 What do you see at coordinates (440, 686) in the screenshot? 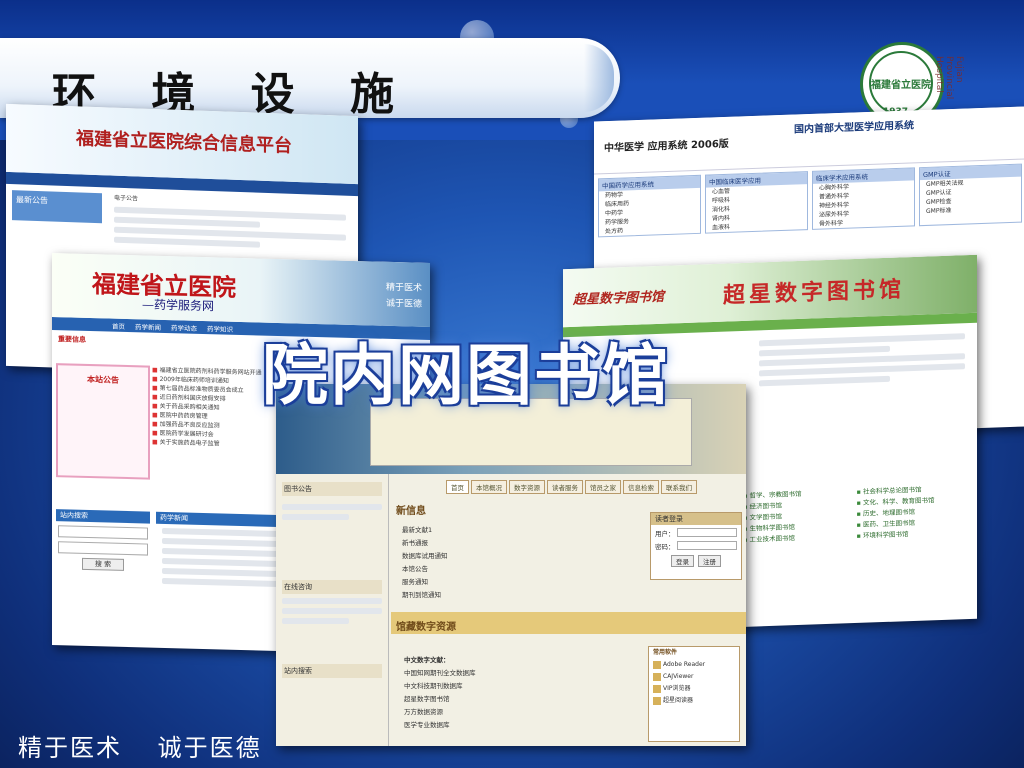
I see `chinese-db-item: 中文科技期刊数据库` at bounding box center [440, 686].